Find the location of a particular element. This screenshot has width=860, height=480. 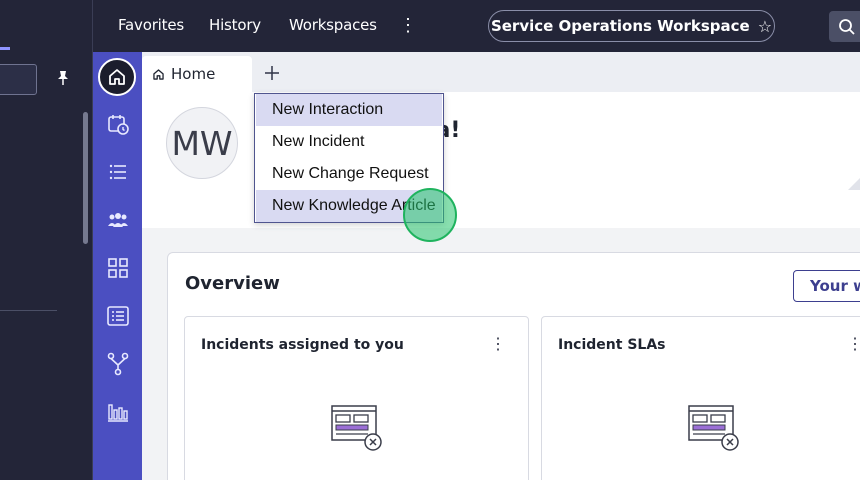

overview-title: Overview is located at coordinates (232, 283).